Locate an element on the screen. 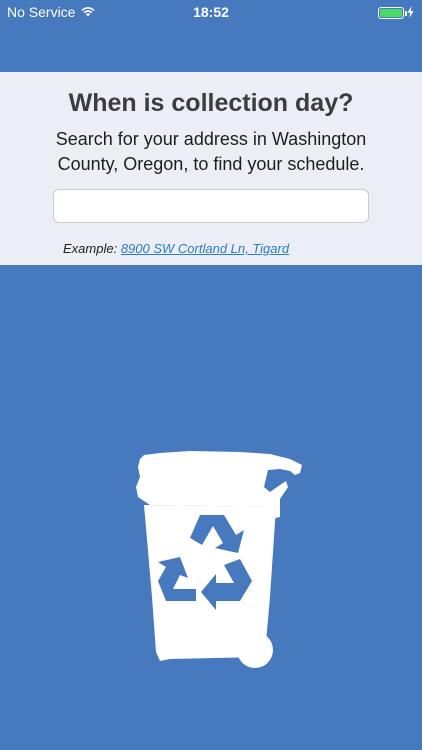 Image resolution: width=422 pixels, height=750 pixels. clock: 18:52 is located at coordinates (211, 12).